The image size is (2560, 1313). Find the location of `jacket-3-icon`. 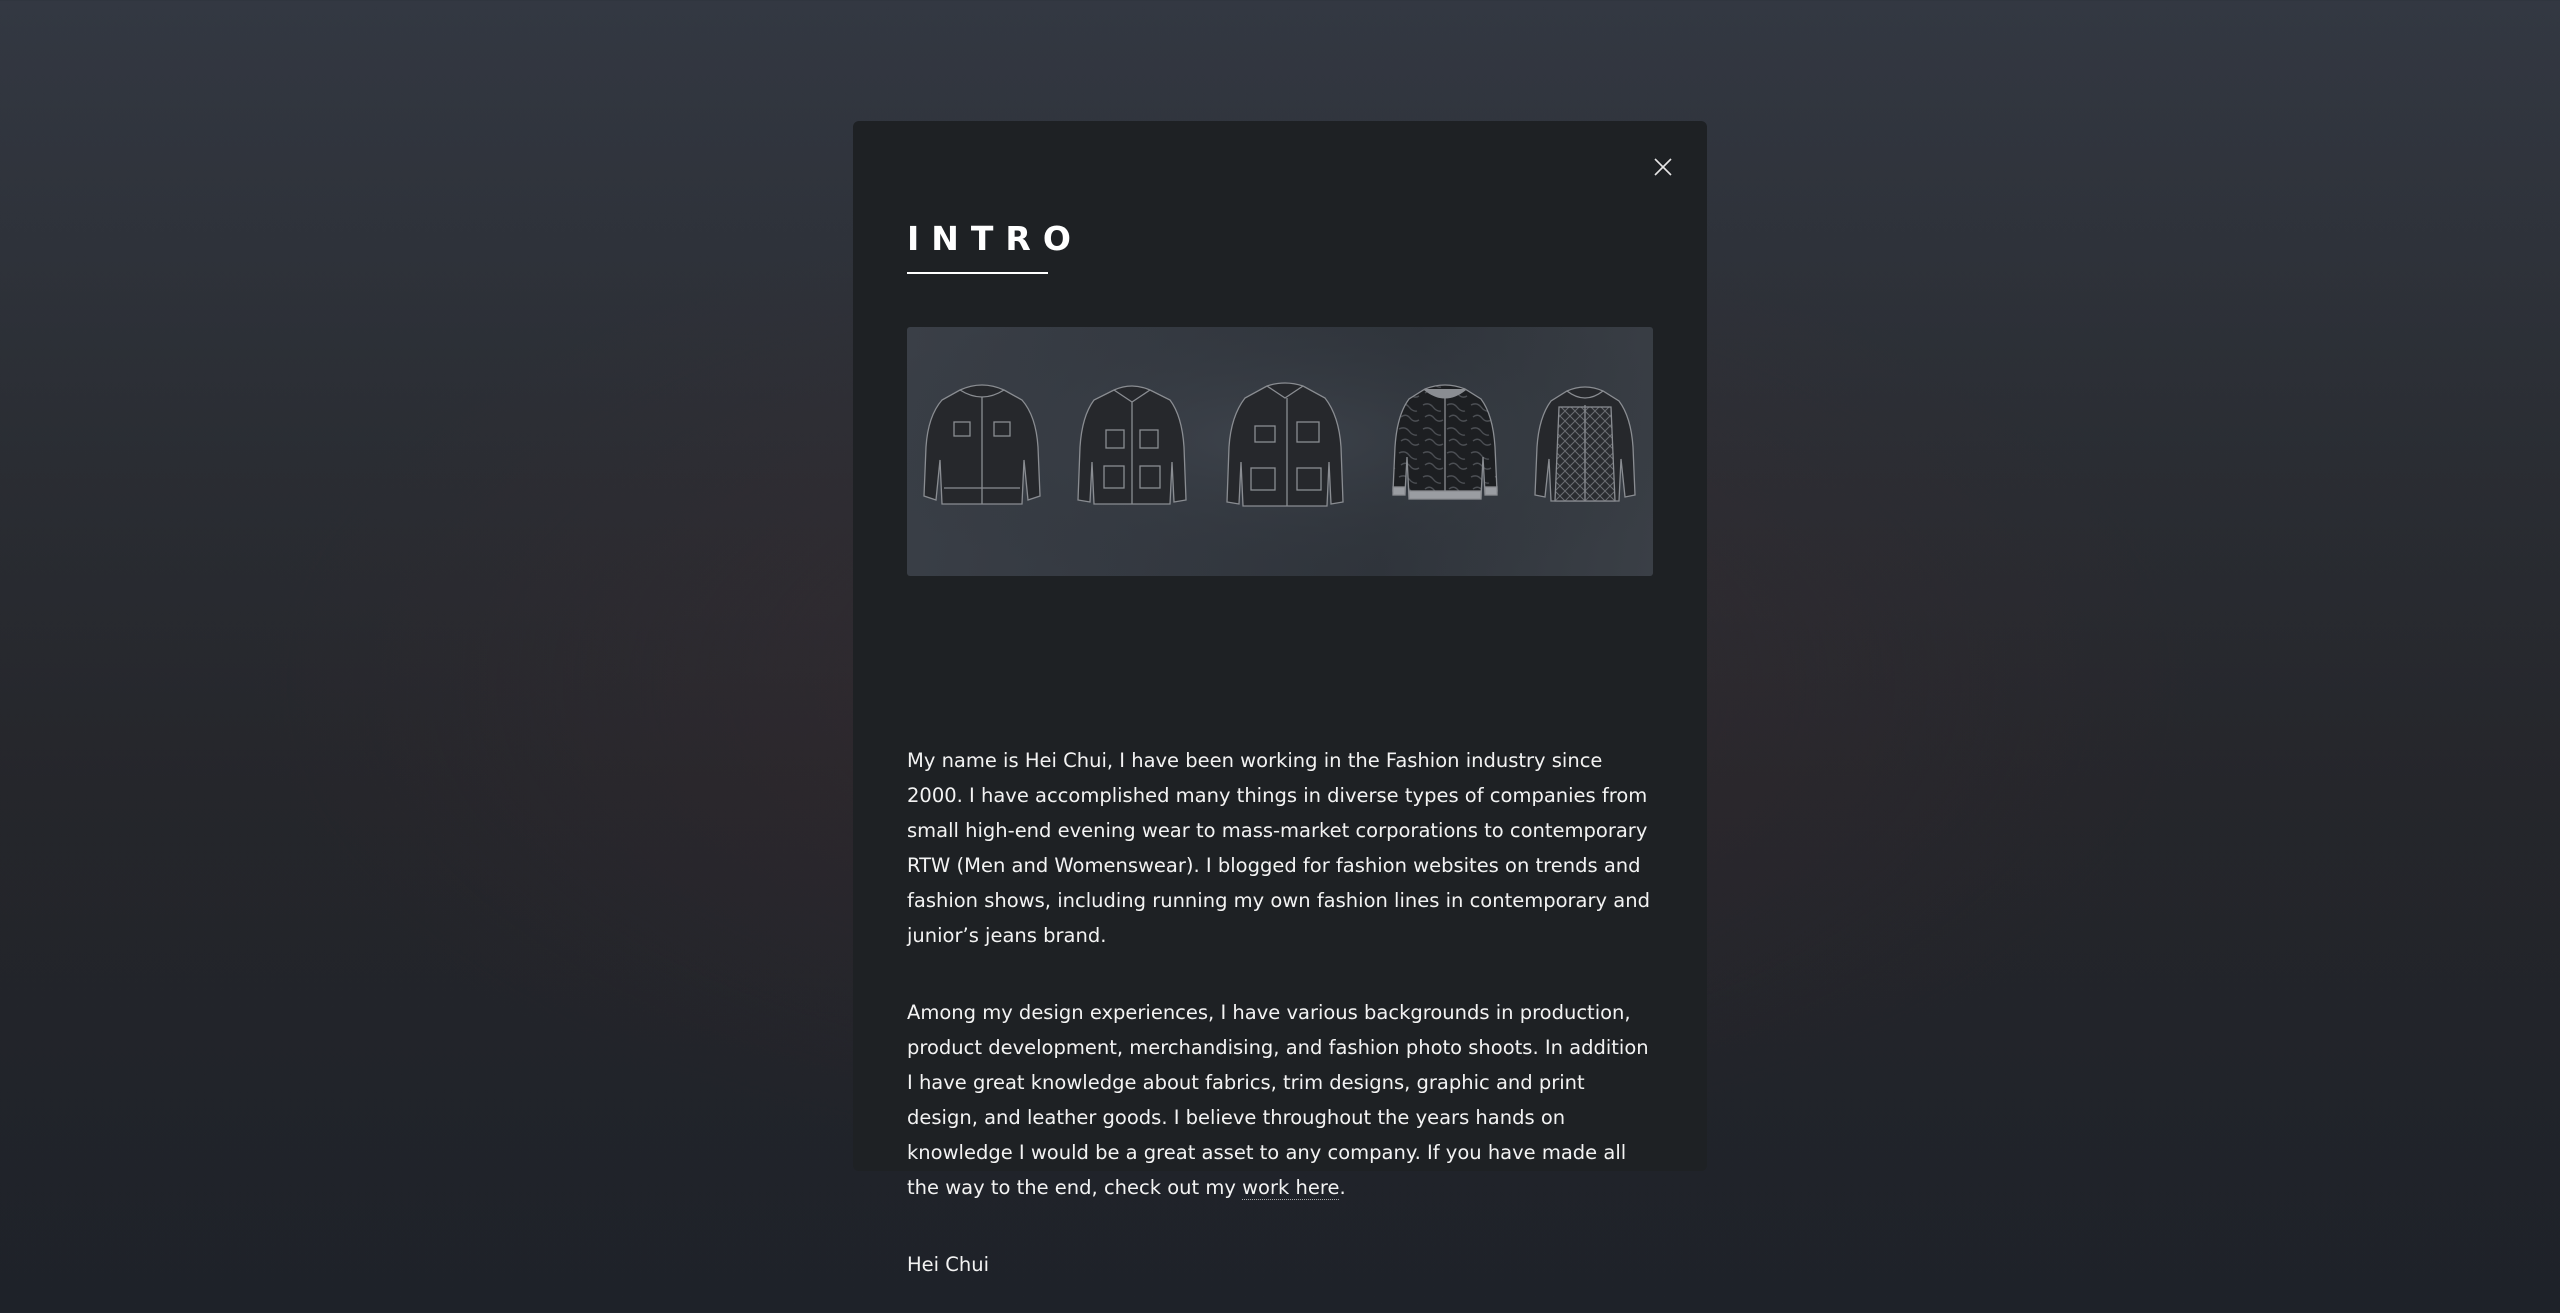

jacket-3-icon is located at coordinates (1285, 444).